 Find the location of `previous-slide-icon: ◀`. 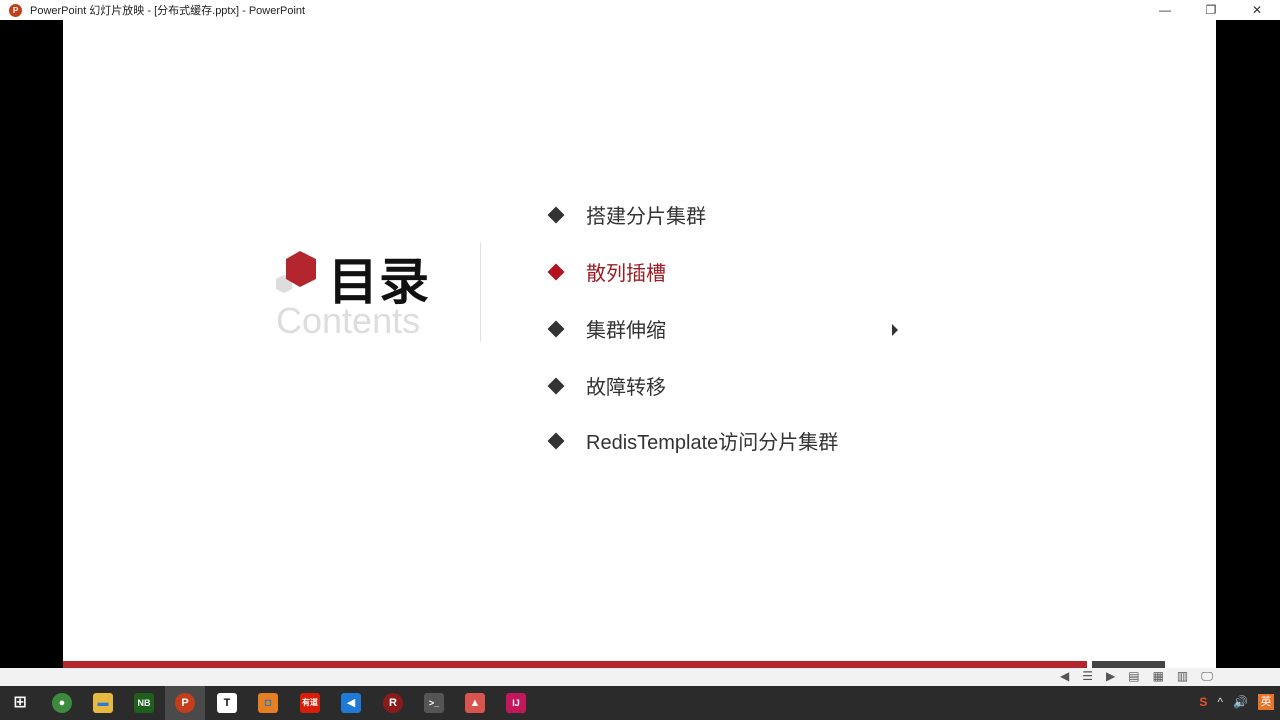

previous-slide-icon: ◀ is located at coordinates (1064, 676).